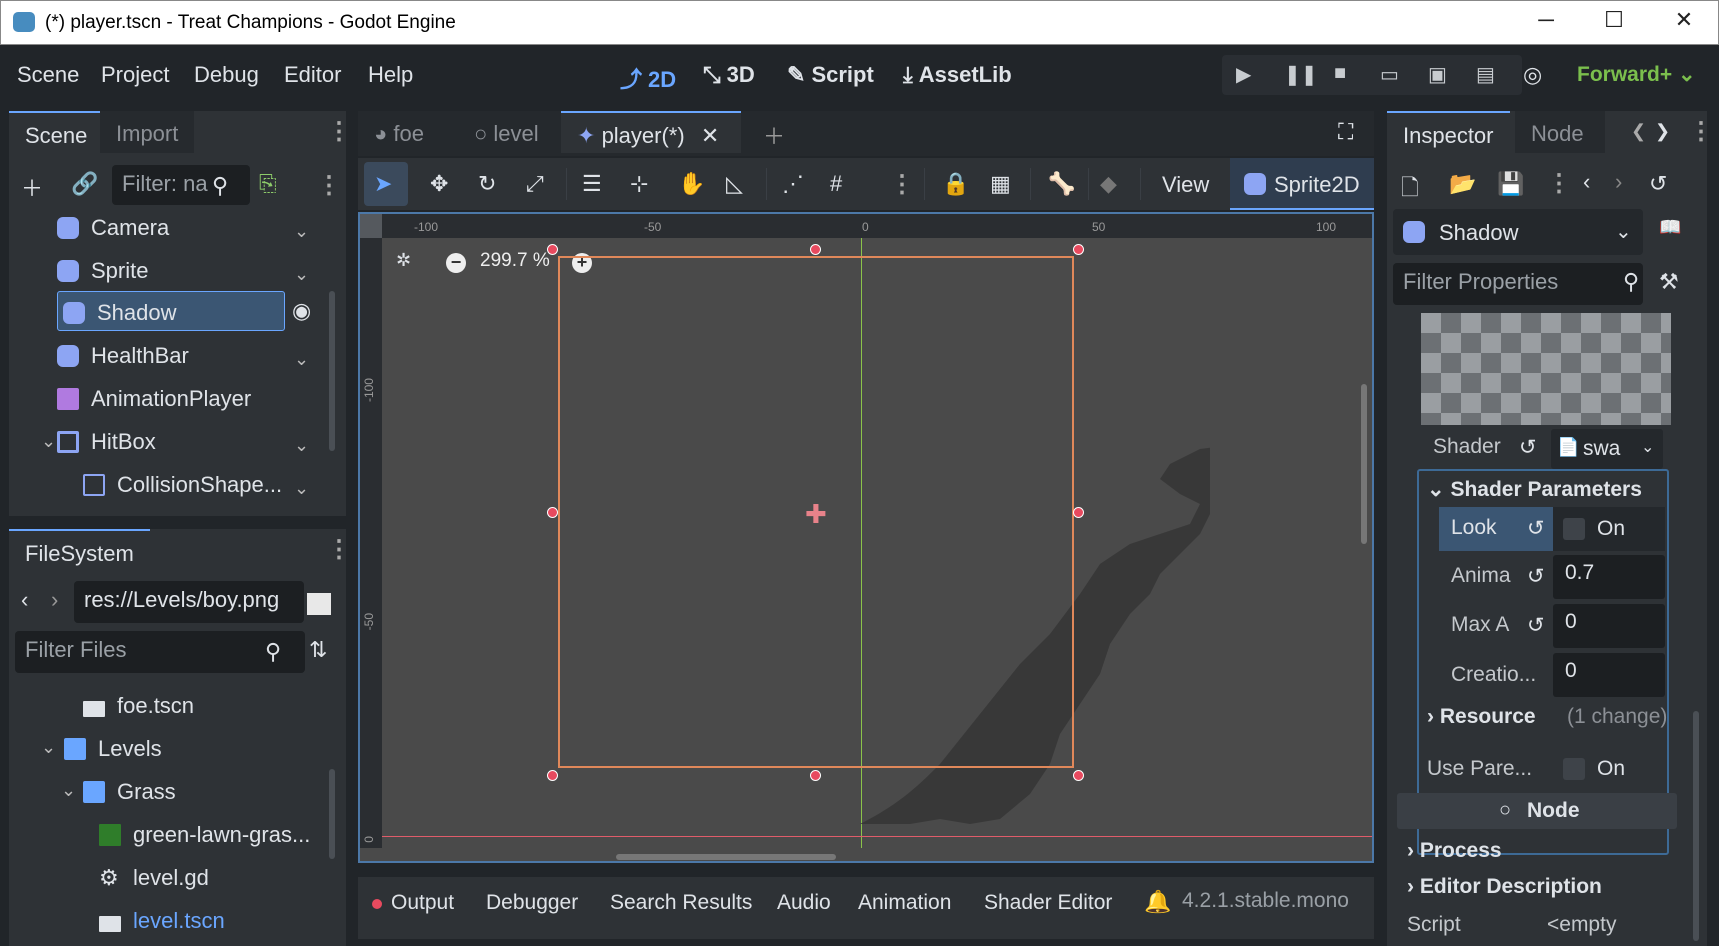 The height and width of the screenshot is (946, 1719). I want to click on handle-bottom-right, so click(1078, 775).